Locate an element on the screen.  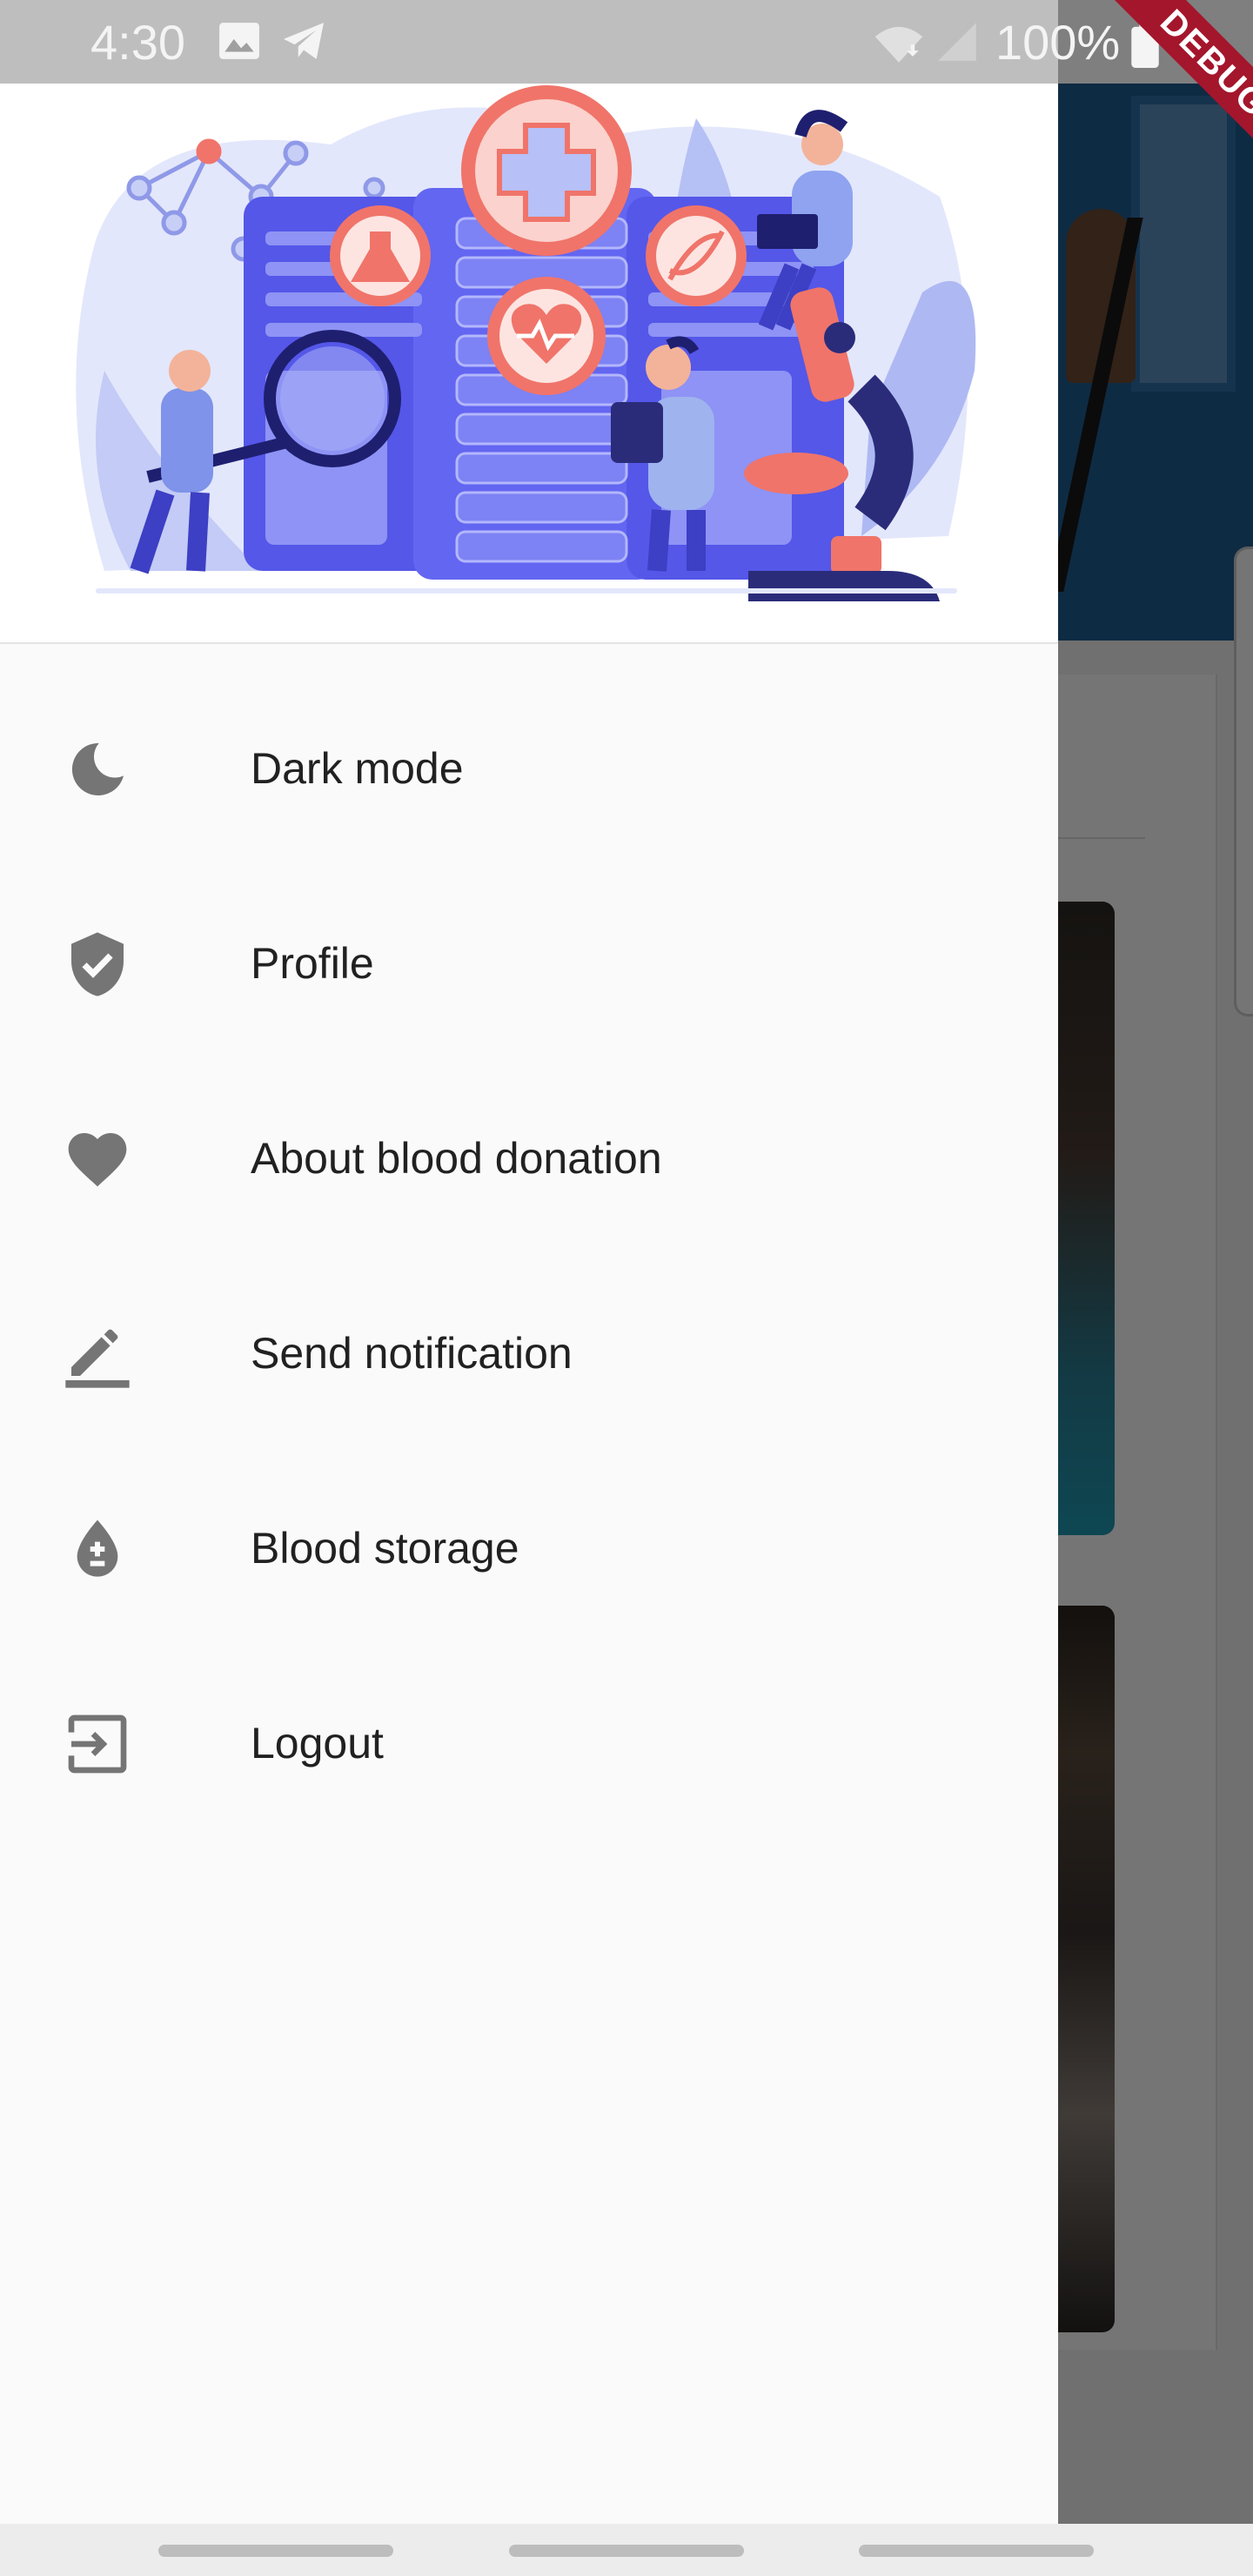
medical-research-illustration is located at coordinates (526, 343).